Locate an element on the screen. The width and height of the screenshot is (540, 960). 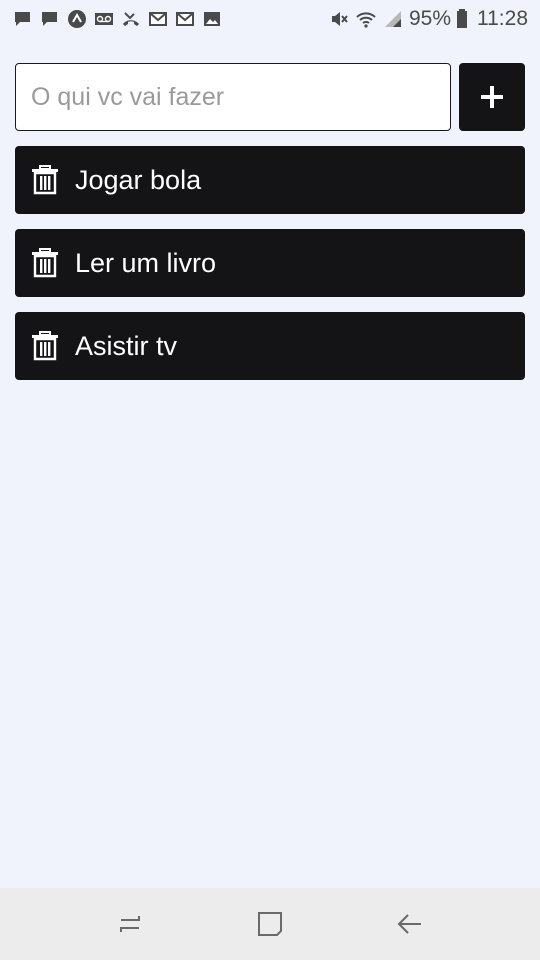
notification-icons is located at coordinates (117, 19).